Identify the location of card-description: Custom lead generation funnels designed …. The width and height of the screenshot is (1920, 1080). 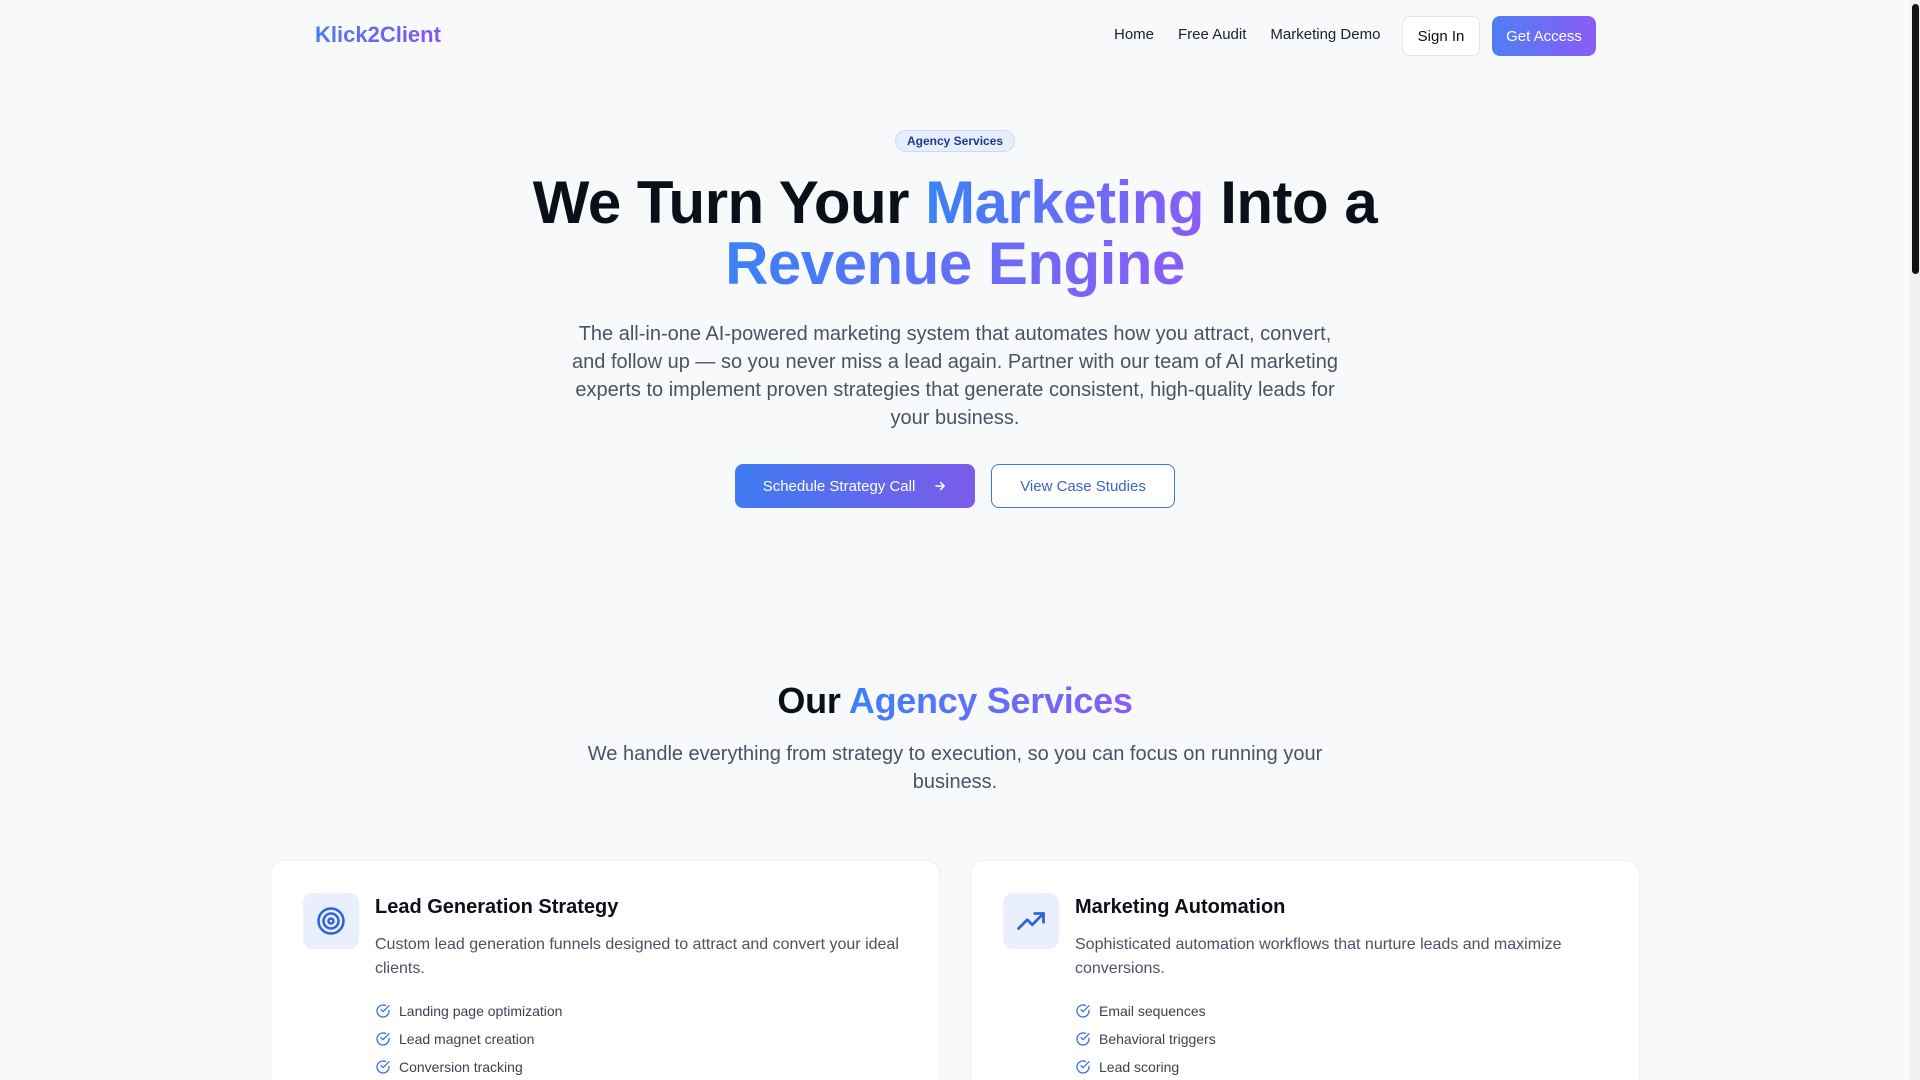
(637, 956).